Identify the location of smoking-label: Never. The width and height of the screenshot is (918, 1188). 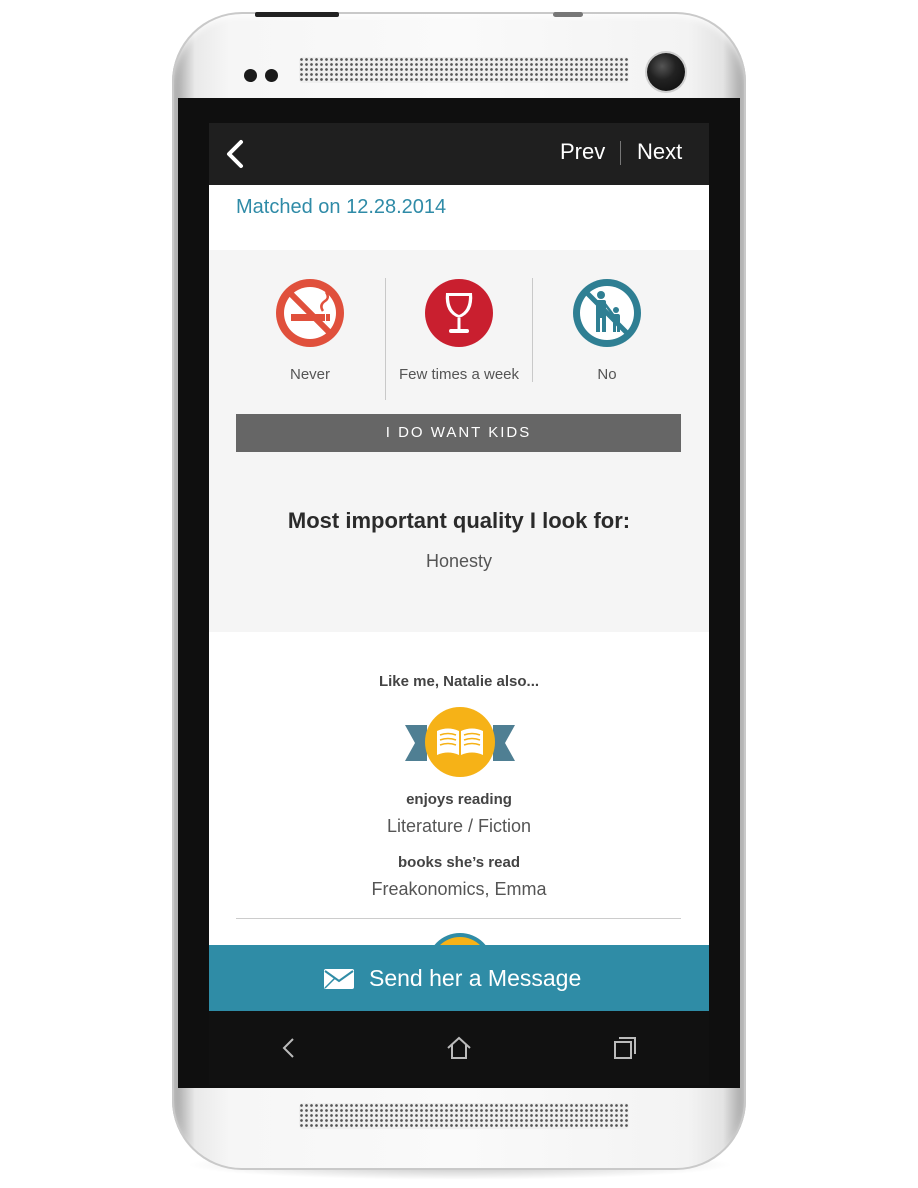
(309, 374).